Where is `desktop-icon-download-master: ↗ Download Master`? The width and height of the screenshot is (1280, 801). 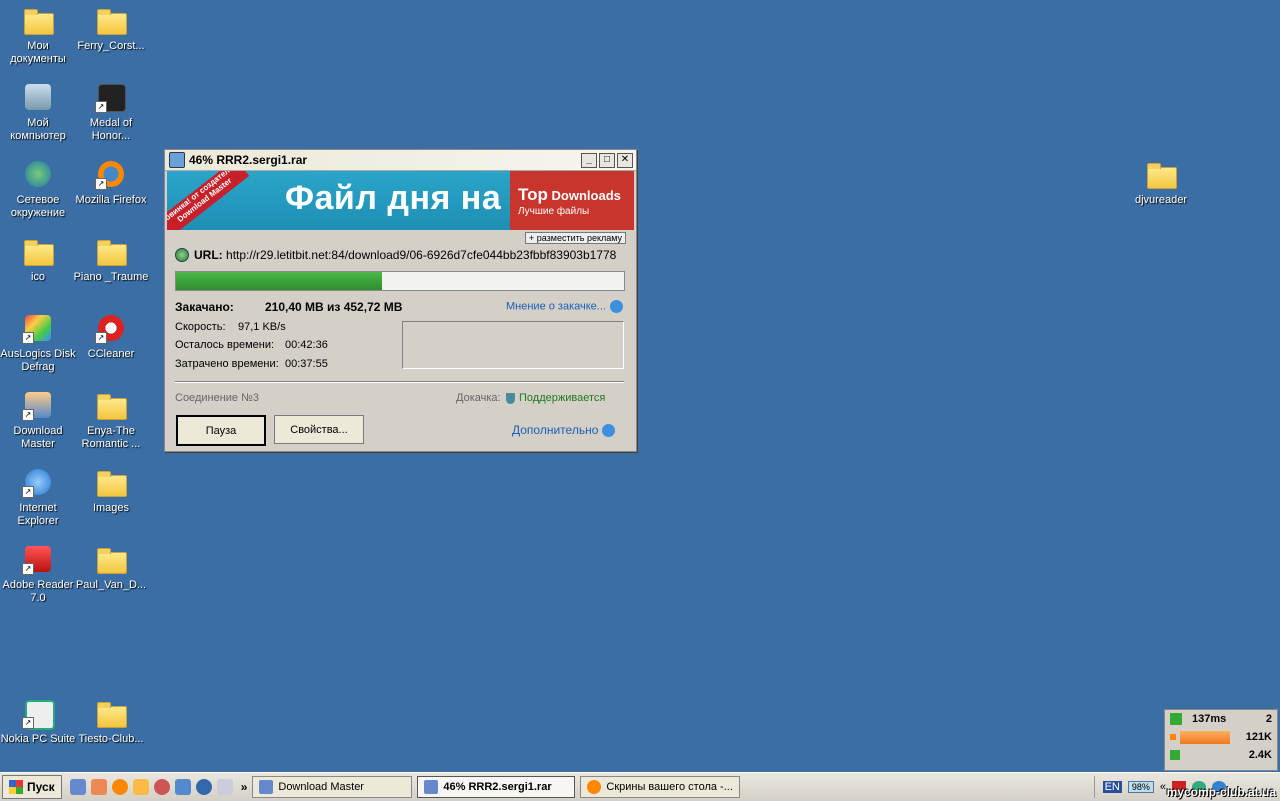
desktop-icon-download-master: ↗ Download Master is located at coordinates (38, 420).